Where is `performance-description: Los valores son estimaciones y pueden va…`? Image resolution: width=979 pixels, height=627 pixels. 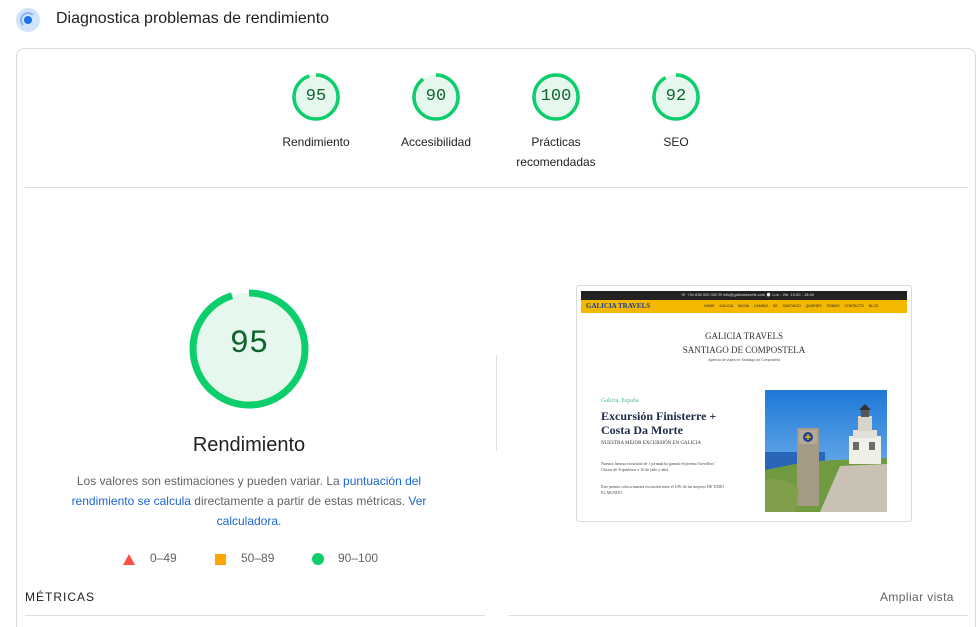
performance-description: Los valores son estimaciones y pueden va… is located at coordinates (249, 501).